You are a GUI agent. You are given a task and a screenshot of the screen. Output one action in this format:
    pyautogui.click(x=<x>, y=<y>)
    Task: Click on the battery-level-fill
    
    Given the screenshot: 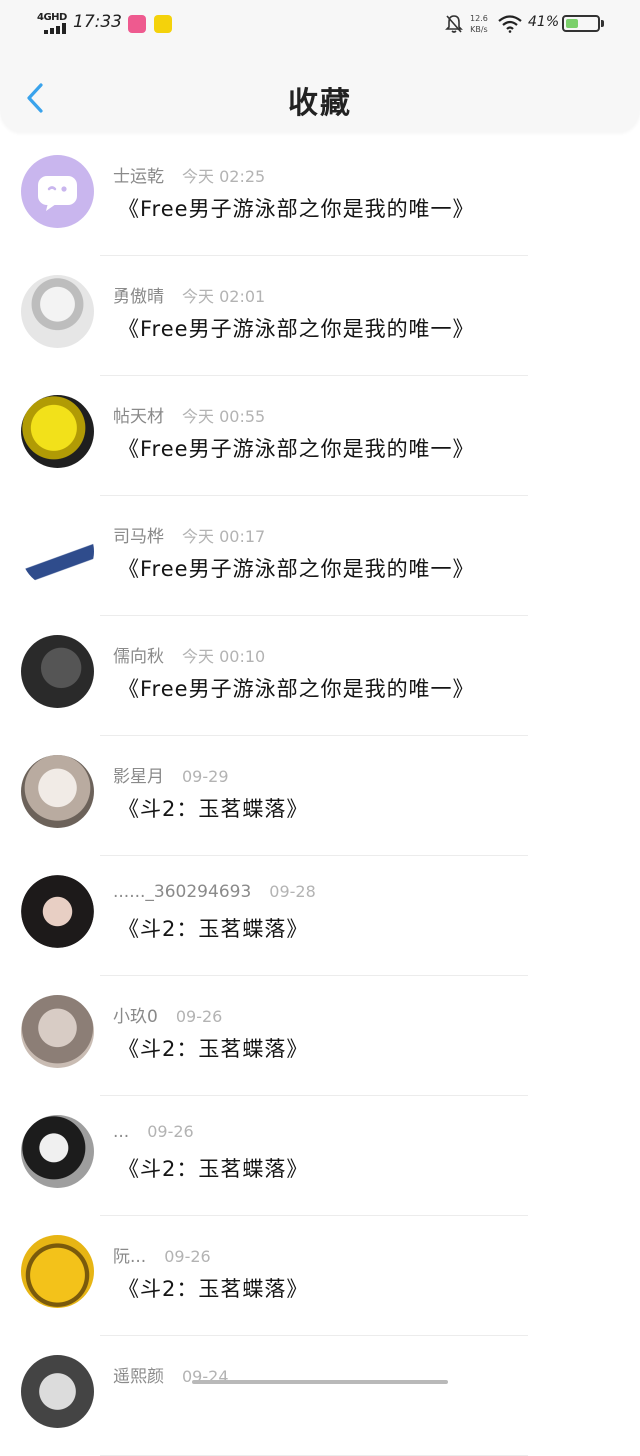 What is the action you would take?
    pyautogui.click(x=572, y=23)
    